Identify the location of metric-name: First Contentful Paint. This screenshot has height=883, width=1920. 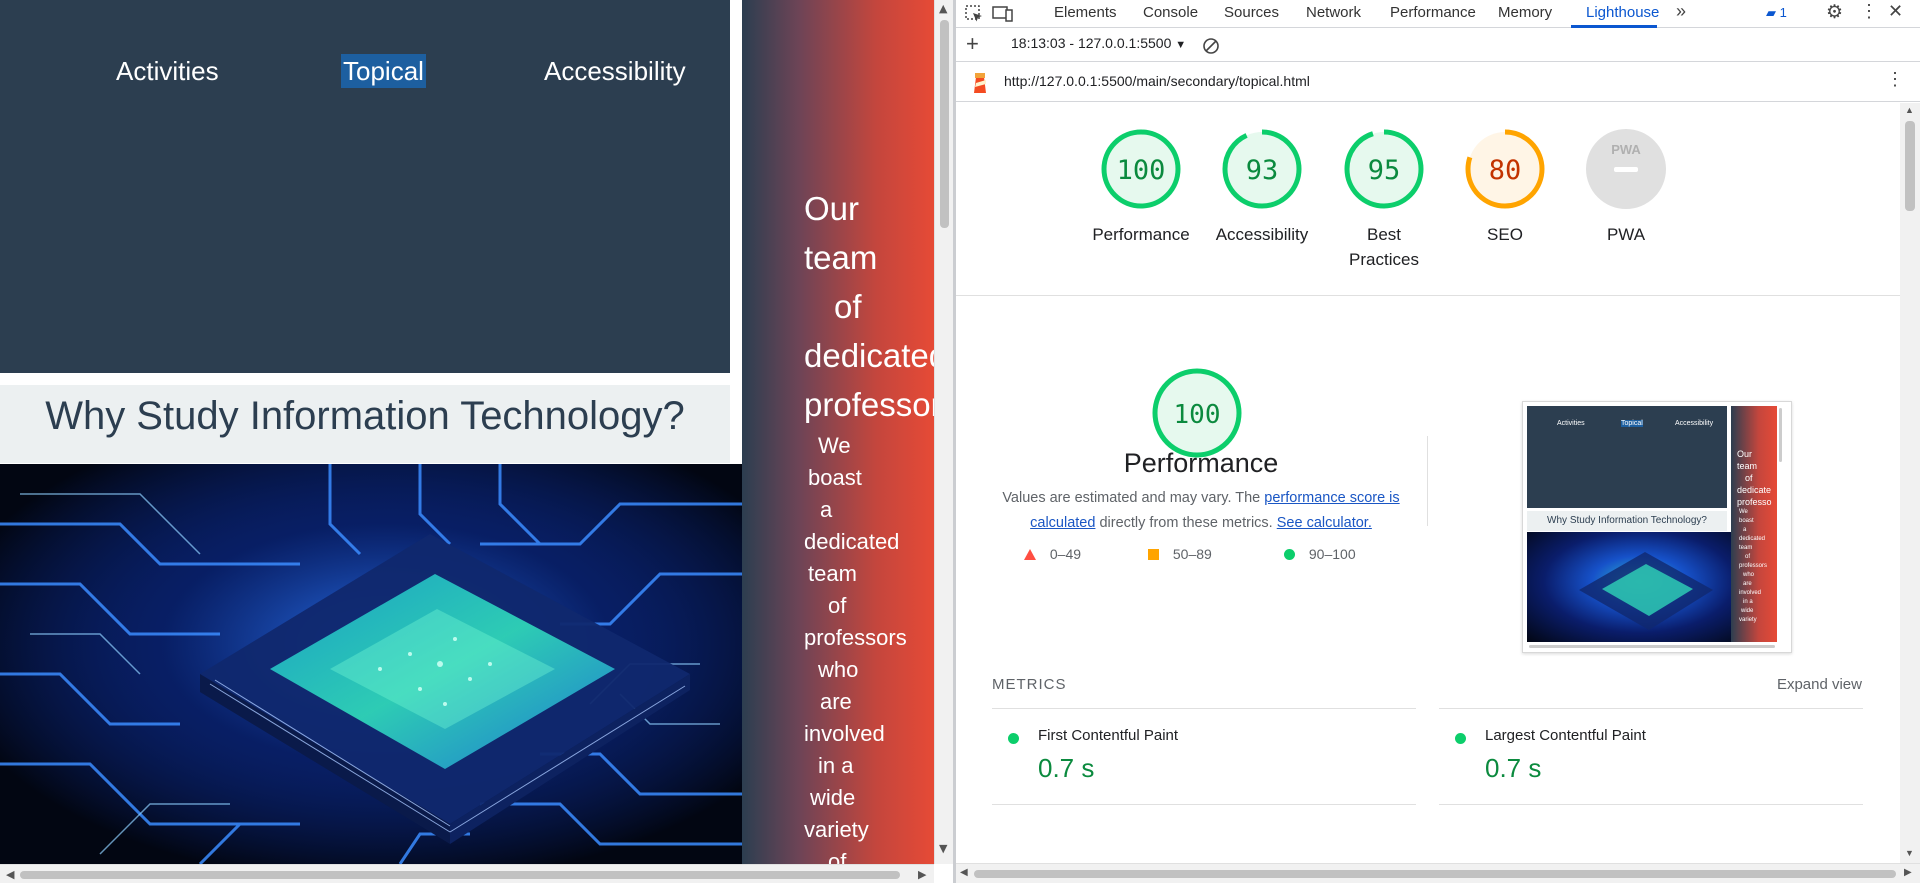
(1108, 735).